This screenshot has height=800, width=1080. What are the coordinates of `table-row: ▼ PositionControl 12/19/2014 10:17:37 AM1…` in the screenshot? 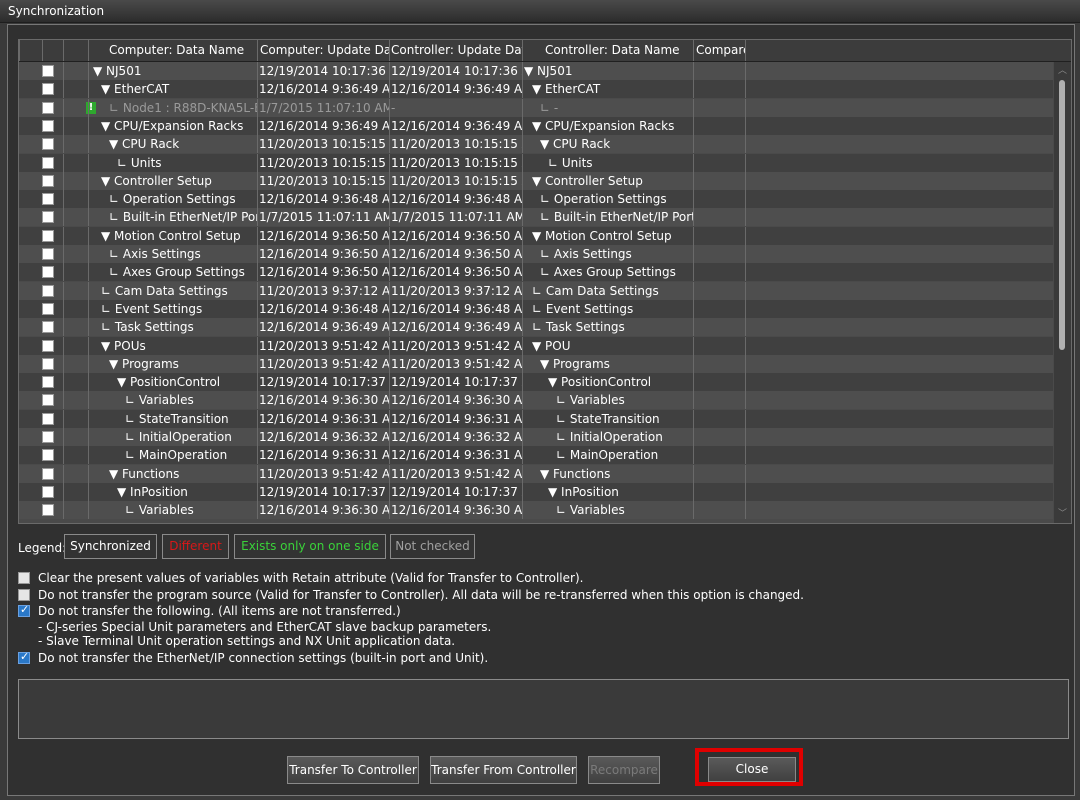 It's located at (536, 382).